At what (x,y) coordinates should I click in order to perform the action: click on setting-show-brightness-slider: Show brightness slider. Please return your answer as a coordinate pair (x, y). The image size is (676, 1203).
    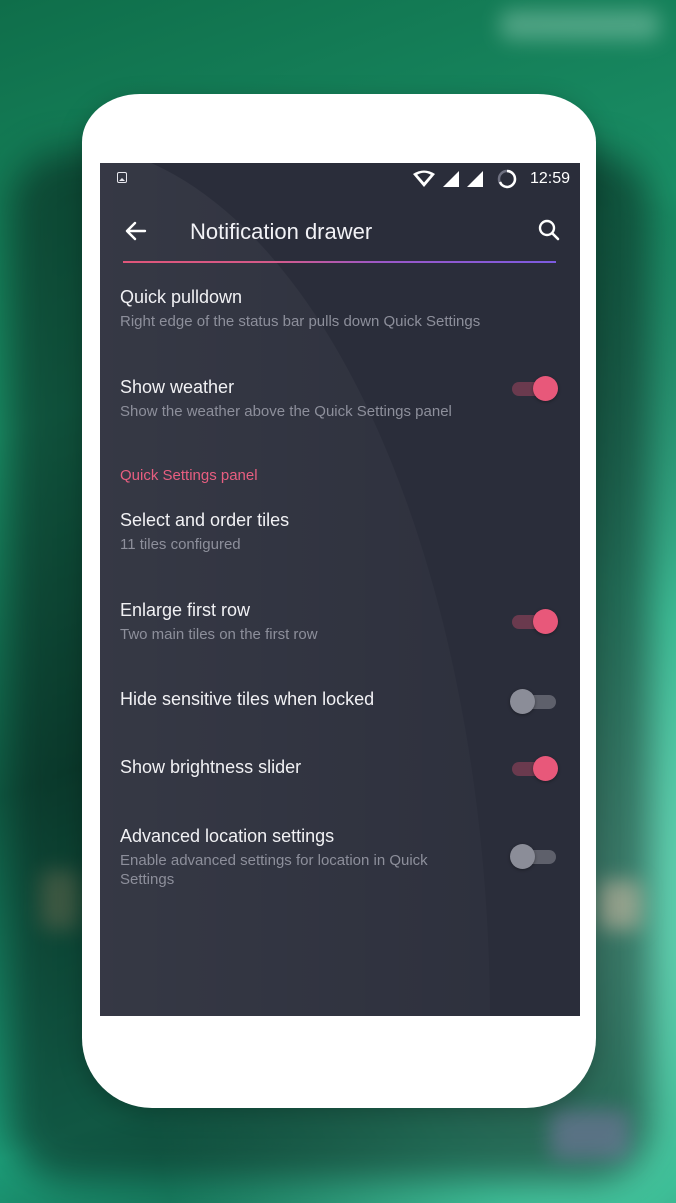
    Looking at the image, I should click on (340, 767).